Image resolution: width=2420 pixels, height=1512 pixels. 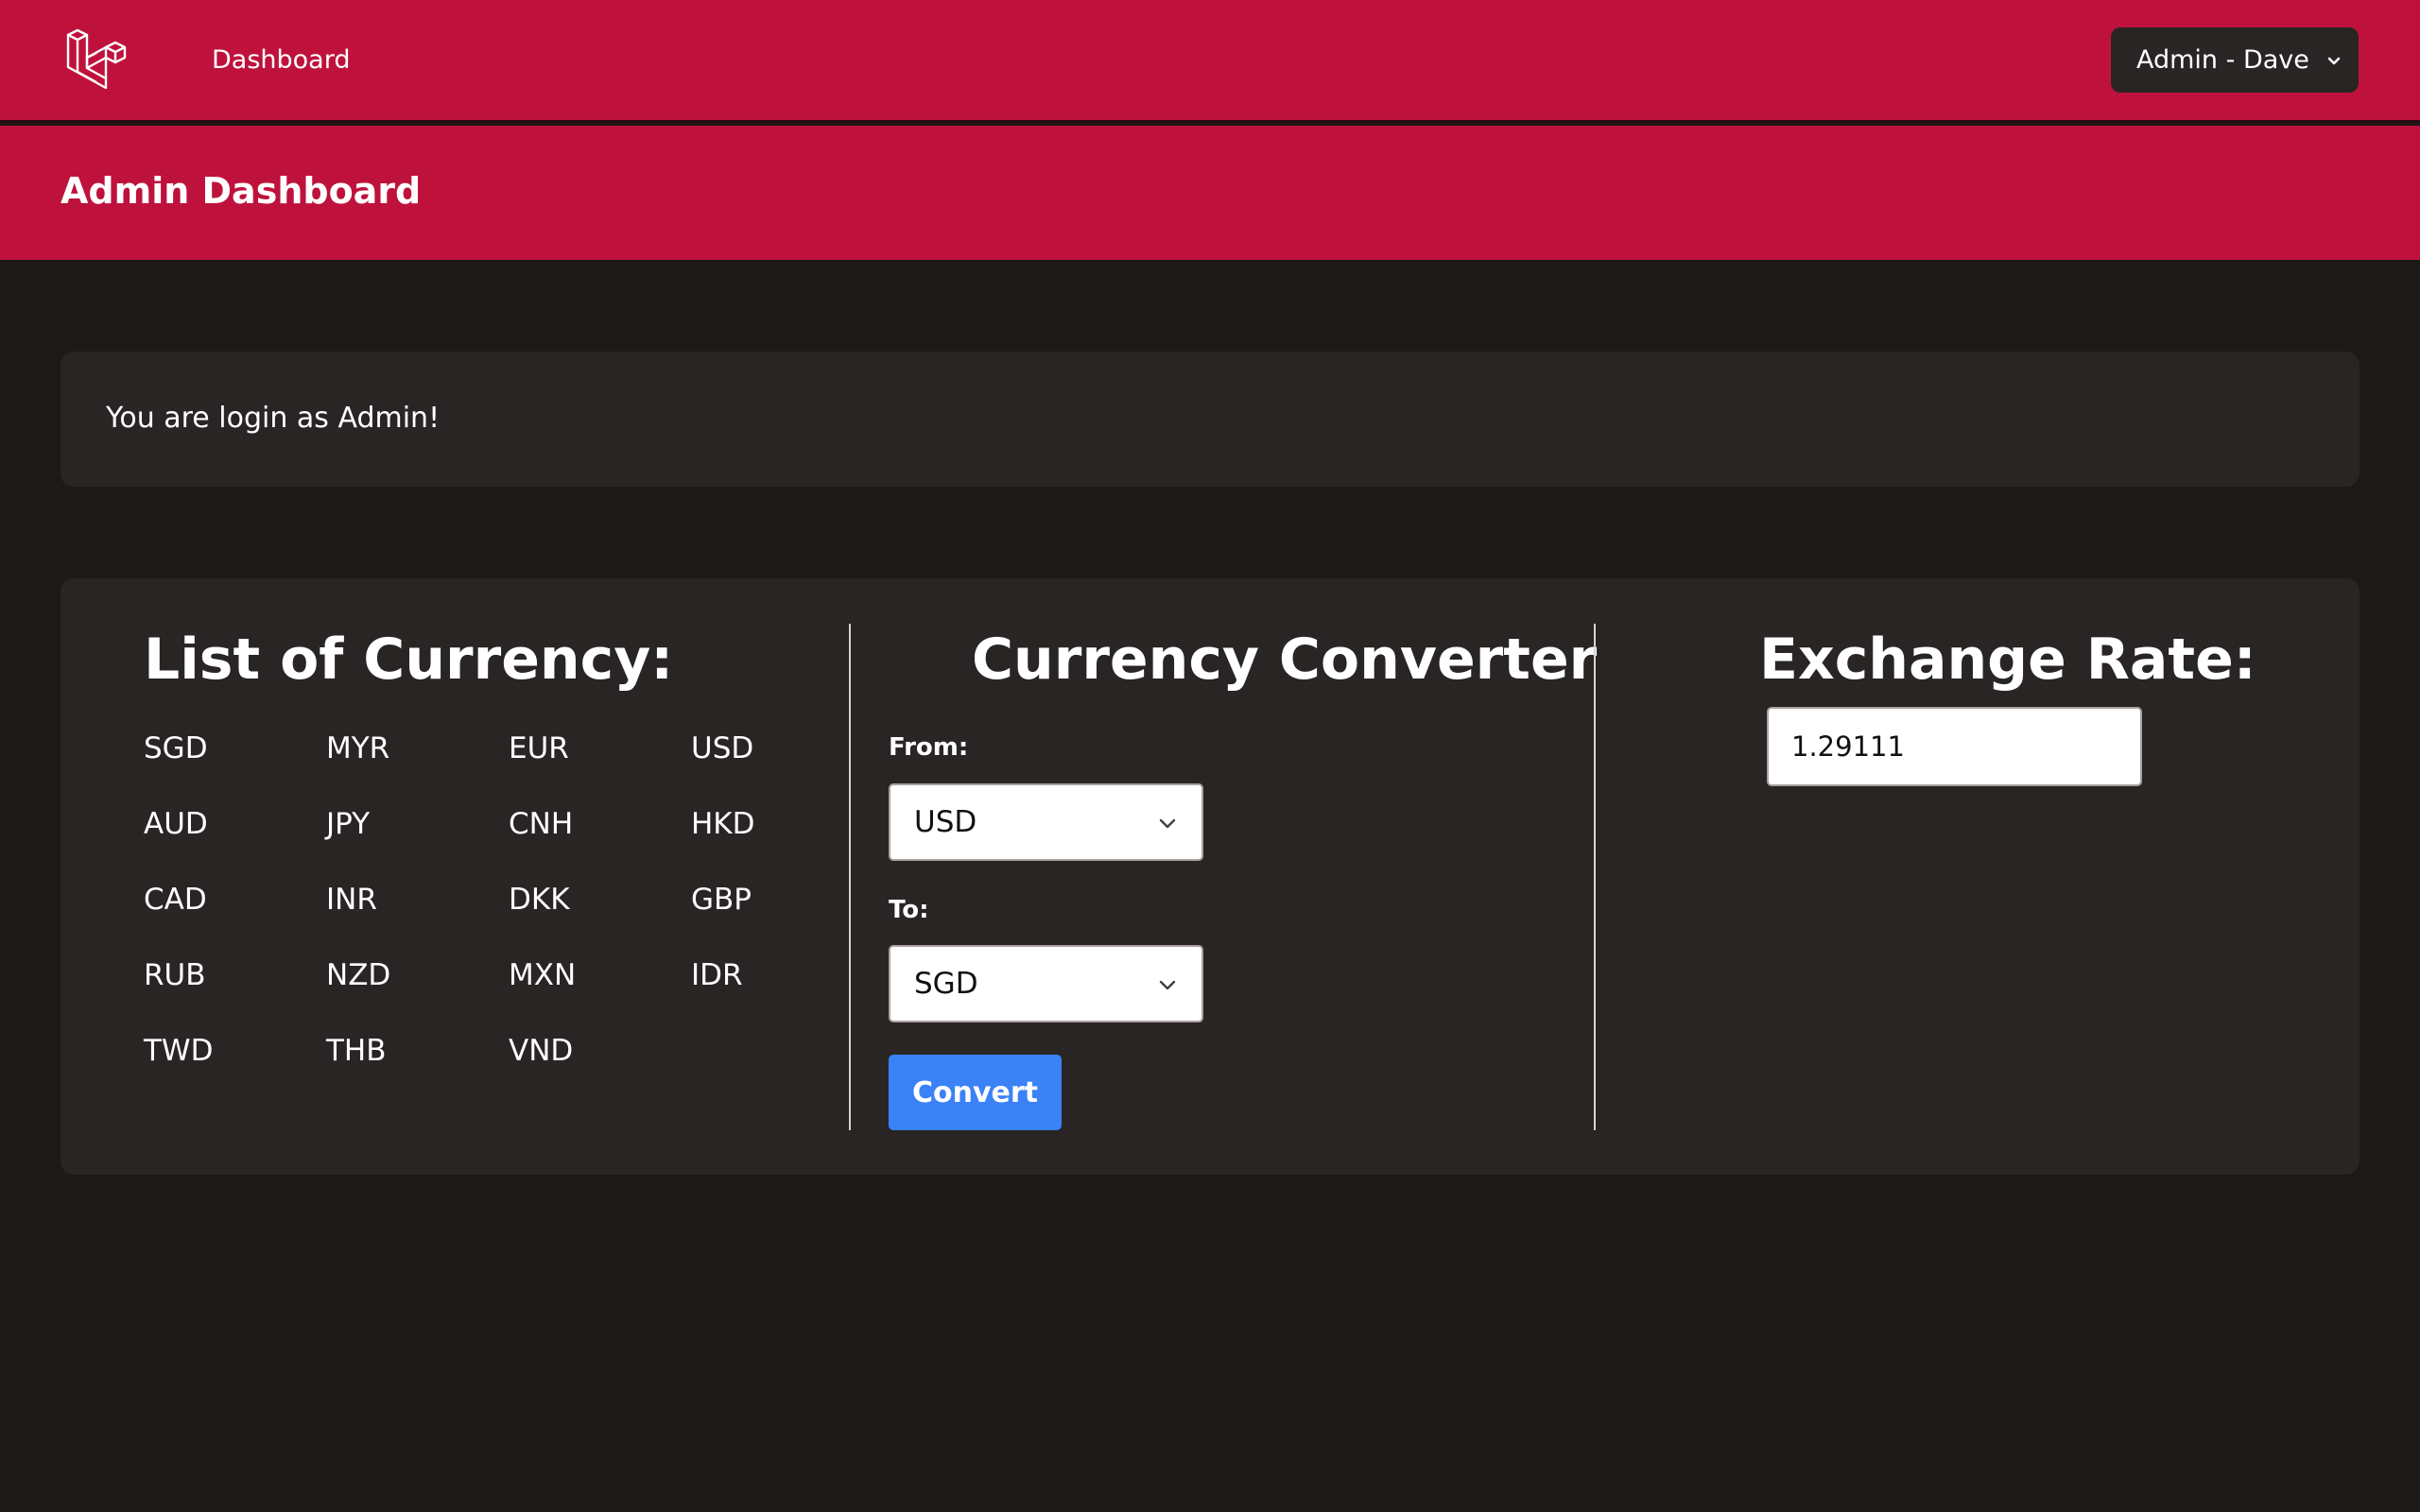 I want to click on currency-code: JPY, so click(x=348, y=824).